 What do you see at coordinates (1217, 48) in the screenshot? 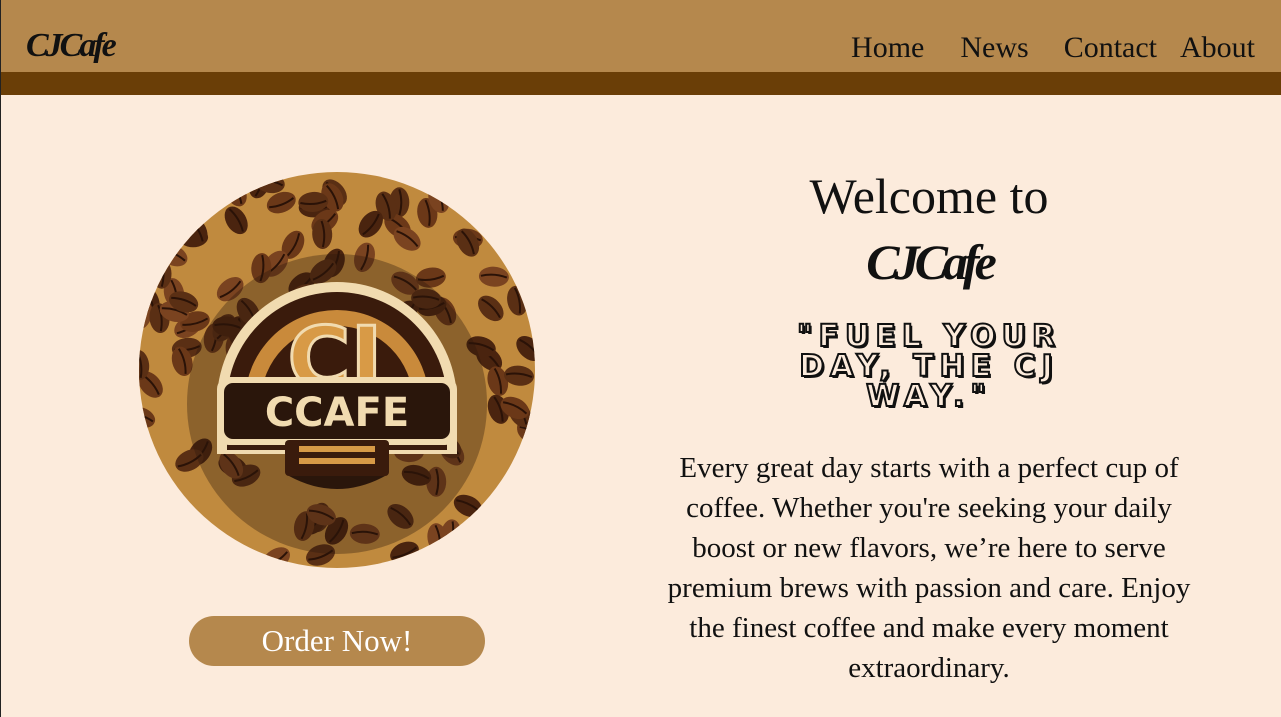
I see `nav-about: About` at bounding box center [1217, 48].